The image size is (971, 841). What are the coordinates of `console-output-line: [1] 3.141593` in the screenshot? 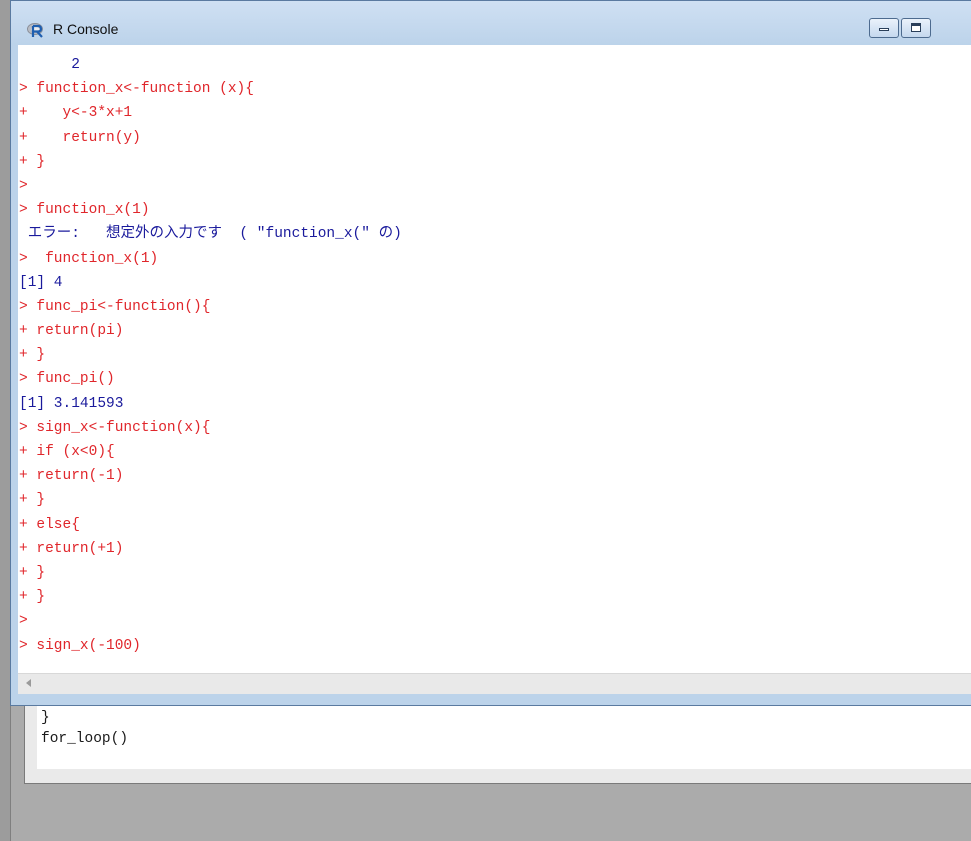 It's located at (71, 403).